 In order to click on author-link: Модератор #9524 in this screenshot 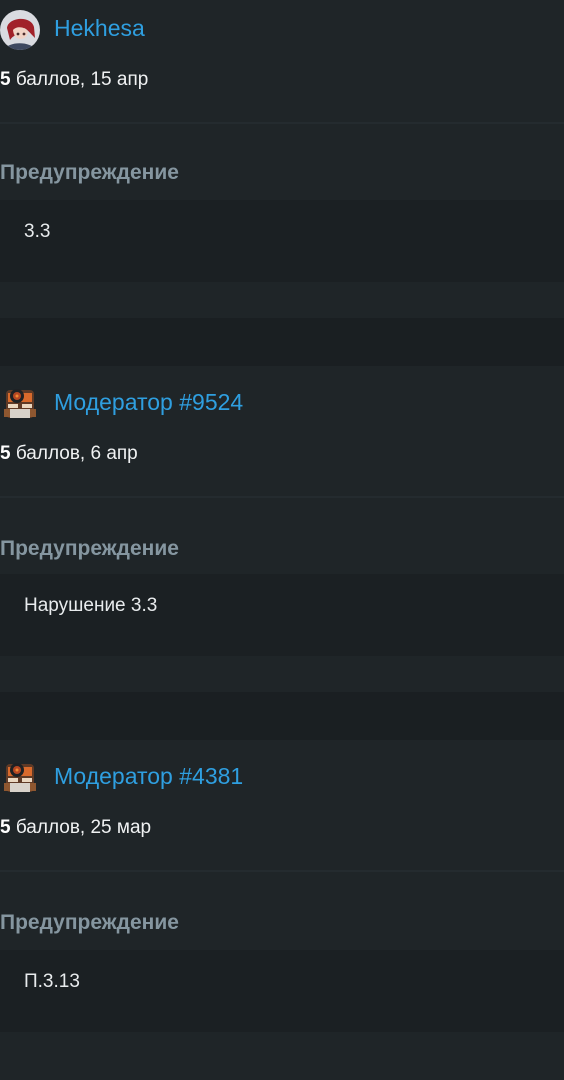, I will do `click(148, 402)`.